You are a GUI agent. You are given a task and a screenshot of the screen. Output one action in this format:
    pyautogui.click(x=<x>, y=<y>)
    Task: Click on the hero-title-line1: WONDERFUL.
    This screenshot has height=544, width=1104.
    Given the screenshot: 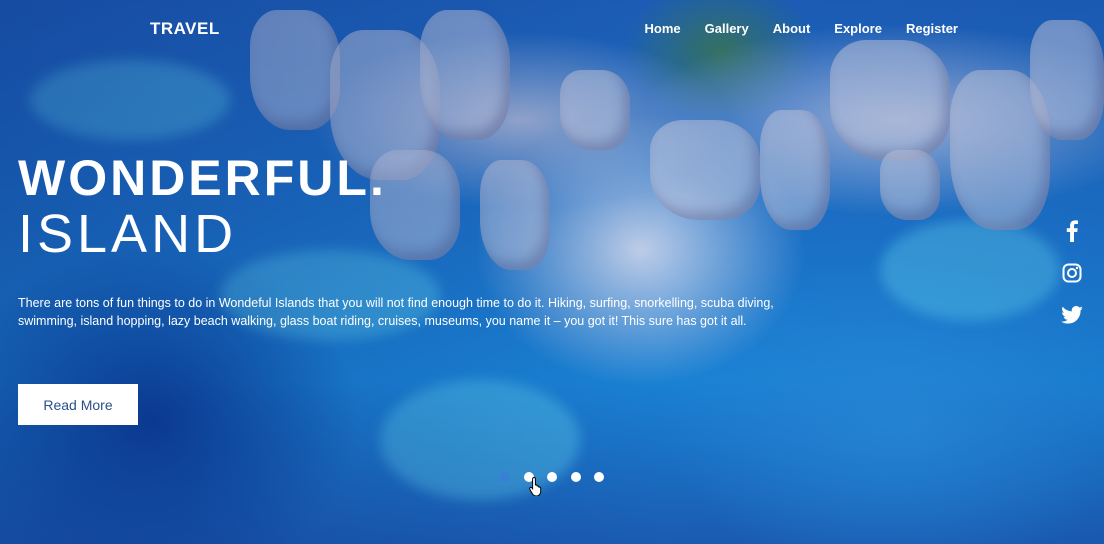 What is the action you would take?
    pyautogui.click(x=202, y=178)
    